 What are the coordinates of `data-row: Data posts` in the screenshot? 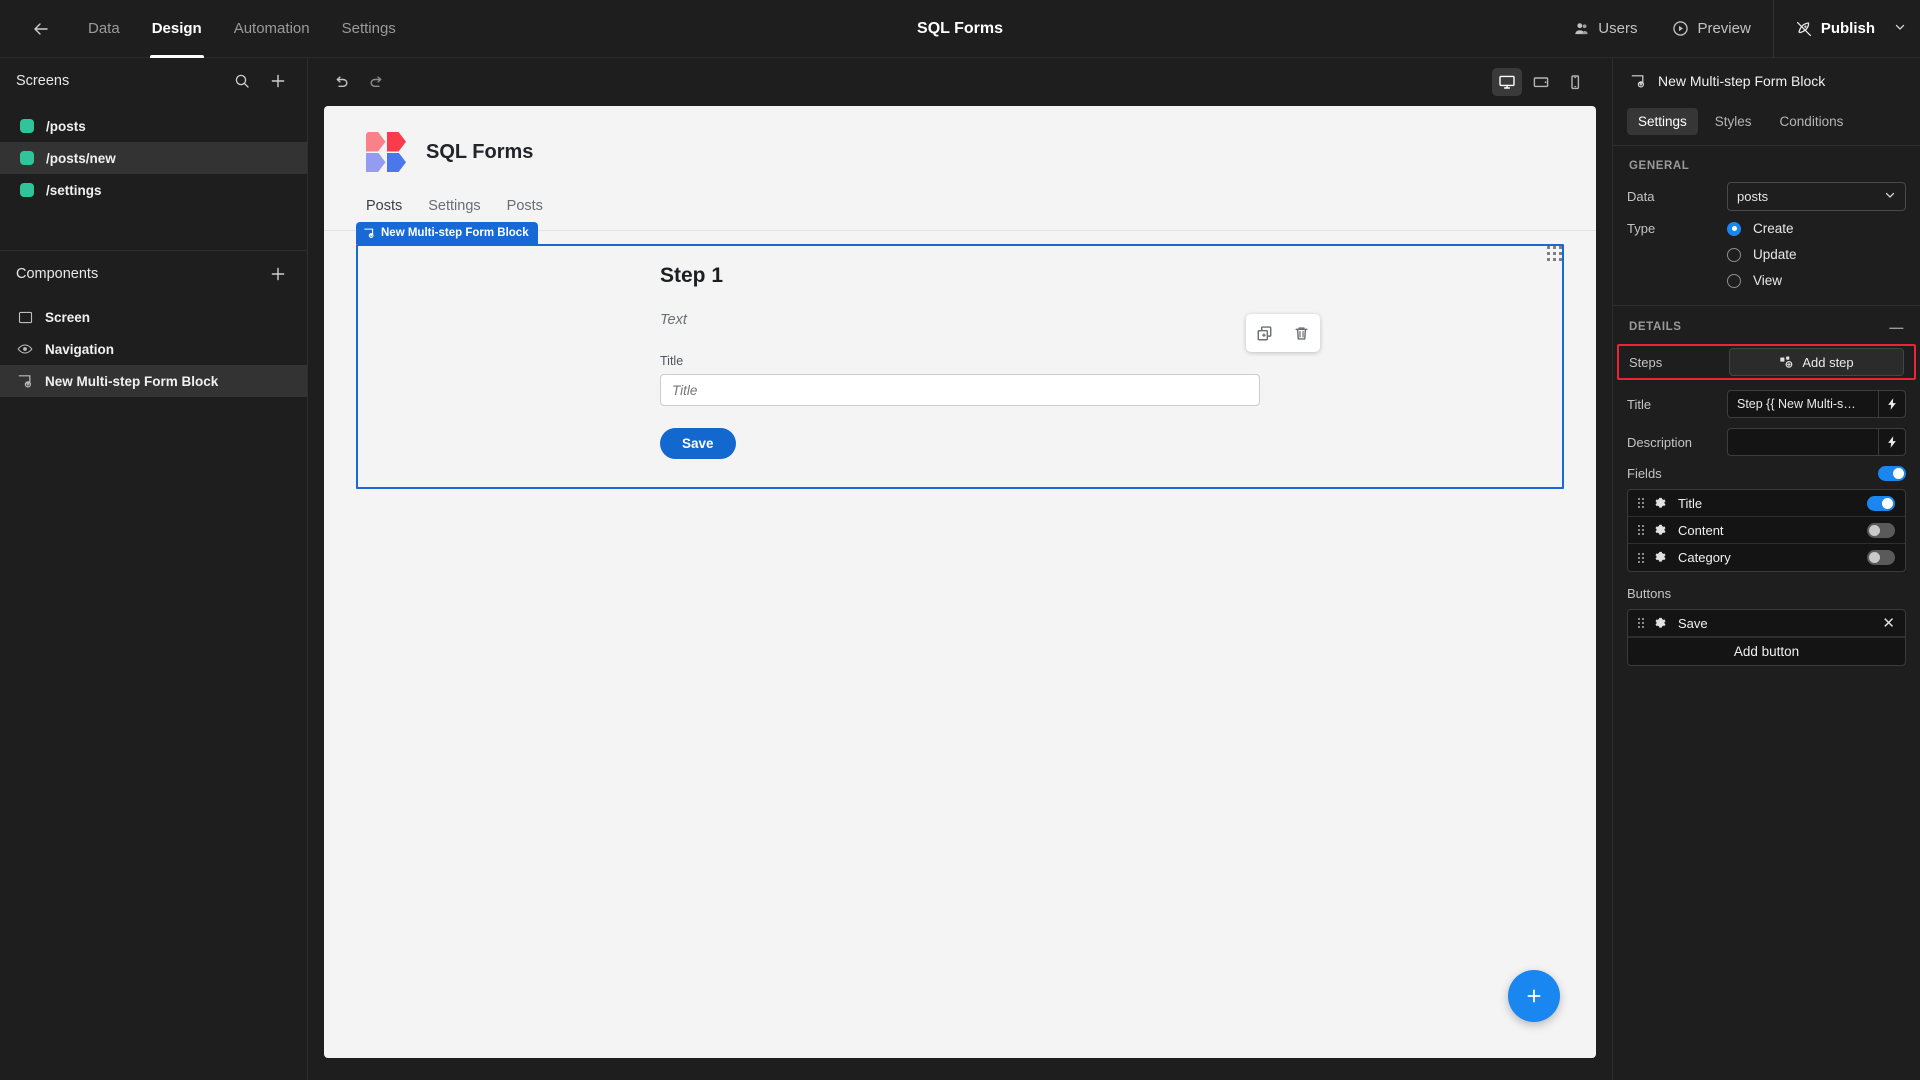 It's located at (1766, 196).